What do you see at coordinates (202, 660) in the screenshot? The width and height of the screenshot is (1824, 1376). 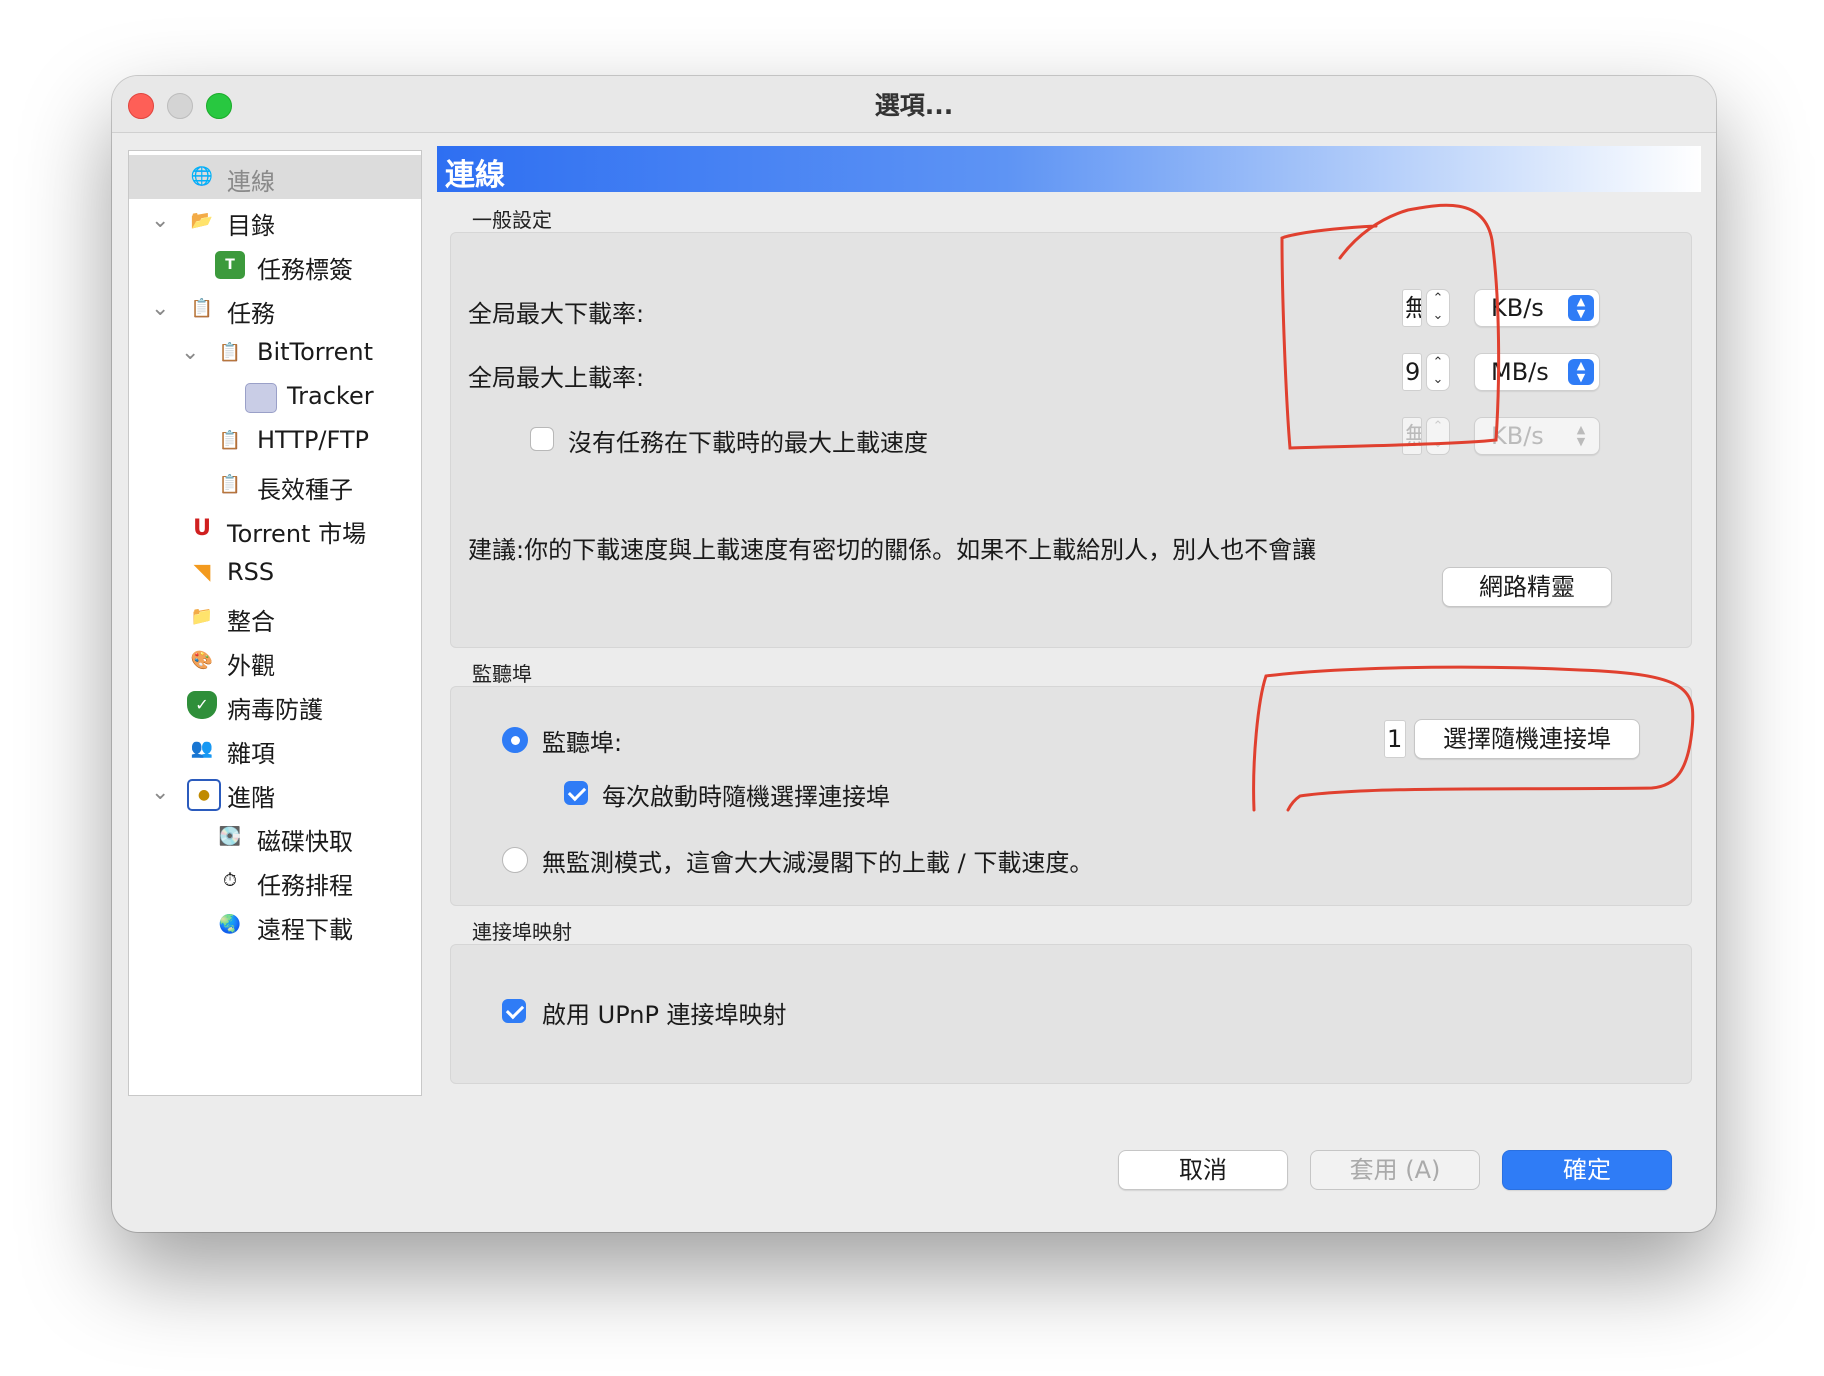 I see `appearance-icon: 🎨` at bounding box center [202, 660].